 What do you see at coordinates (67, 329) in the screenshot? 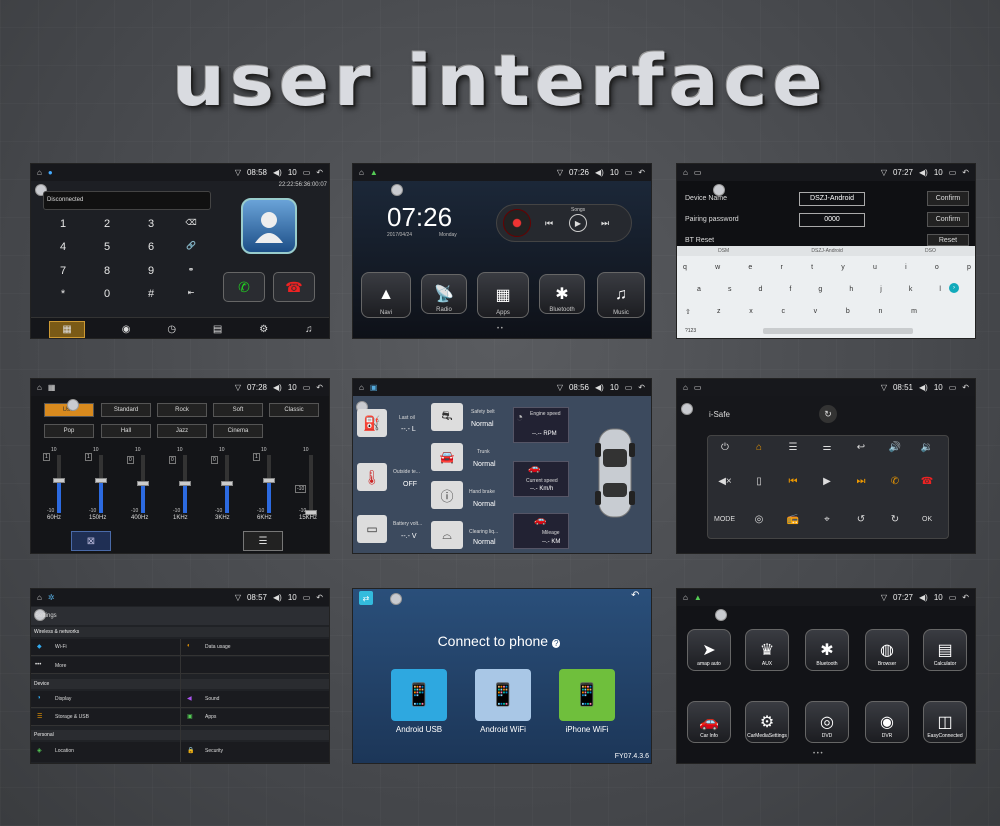
I see `dialpad-tab-icon: ▦` at bounding box center [67, 329].